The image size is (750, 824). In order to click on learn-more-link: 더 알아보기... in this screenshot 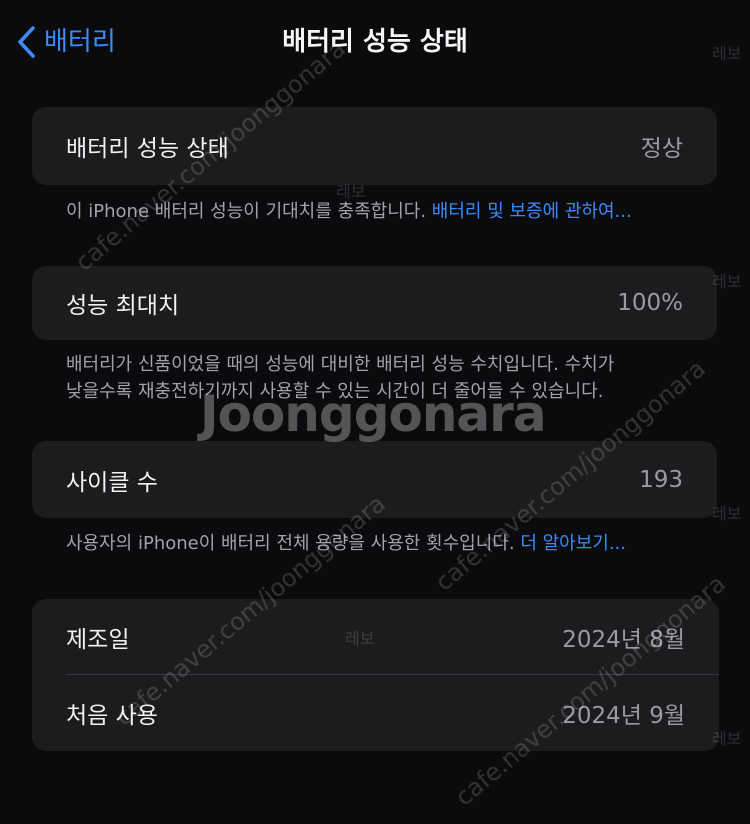, I will do `click(573, 543)`.